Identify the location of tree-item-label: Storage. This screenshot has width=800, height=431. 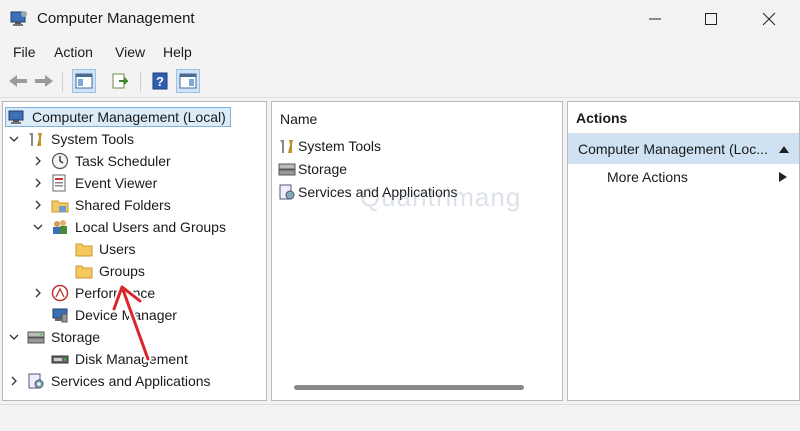
(76, 337).